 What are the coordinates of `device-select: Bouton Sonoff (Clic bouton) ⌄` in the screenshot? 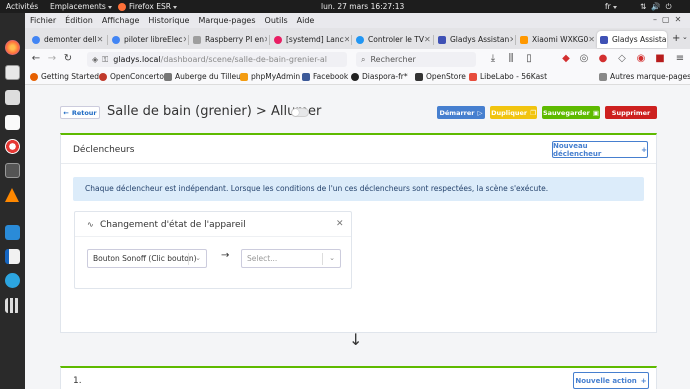 It's located at (147, 258).